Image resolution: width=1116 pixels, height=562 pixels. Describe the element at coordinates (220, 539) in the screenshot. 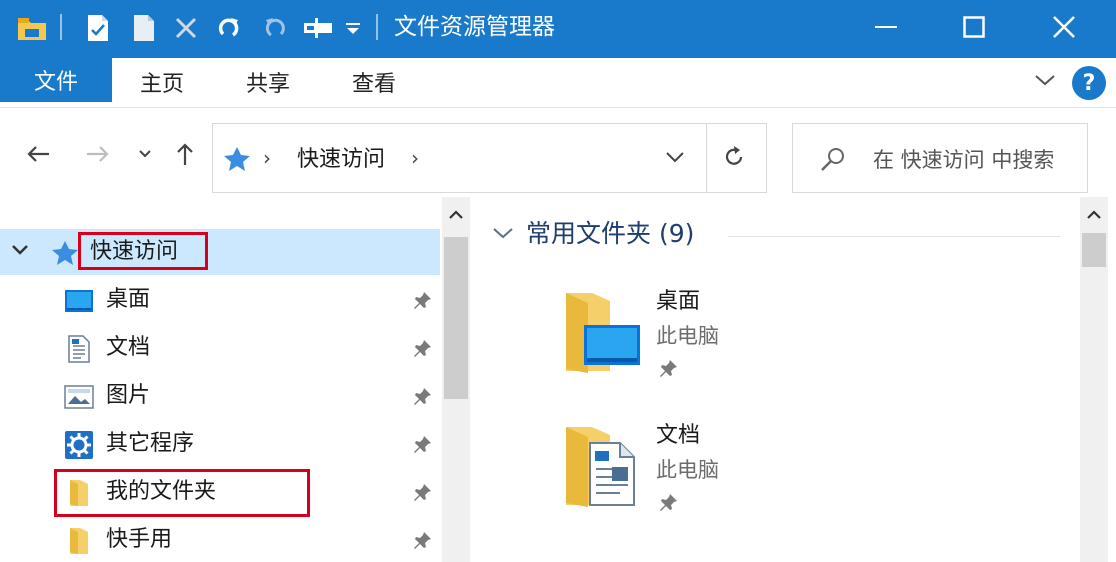

I see `nav-item-kuaishou: 快手用` at that location.